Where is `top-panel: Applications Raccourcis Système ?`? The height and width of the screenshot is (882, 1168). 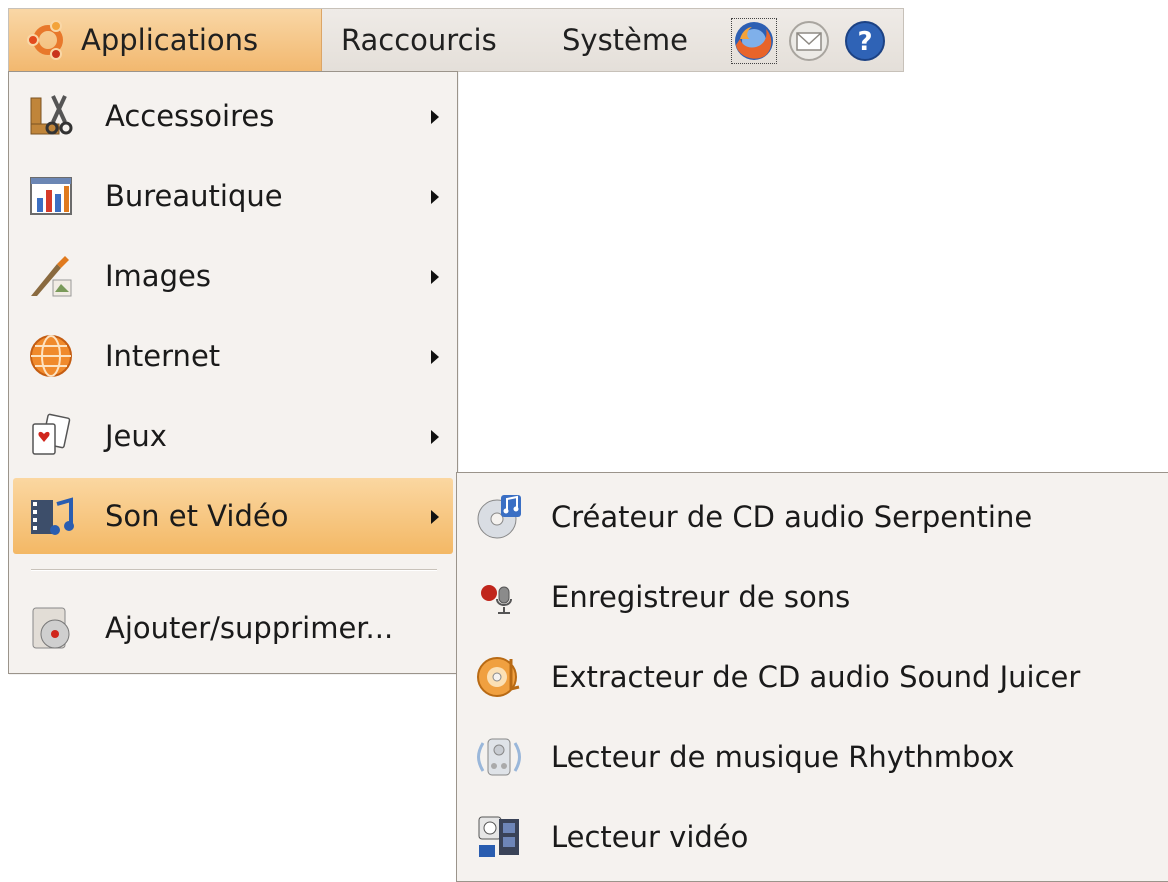
top-panel: Applications Raccourcis Système ? is located at coordinates (456, 40).